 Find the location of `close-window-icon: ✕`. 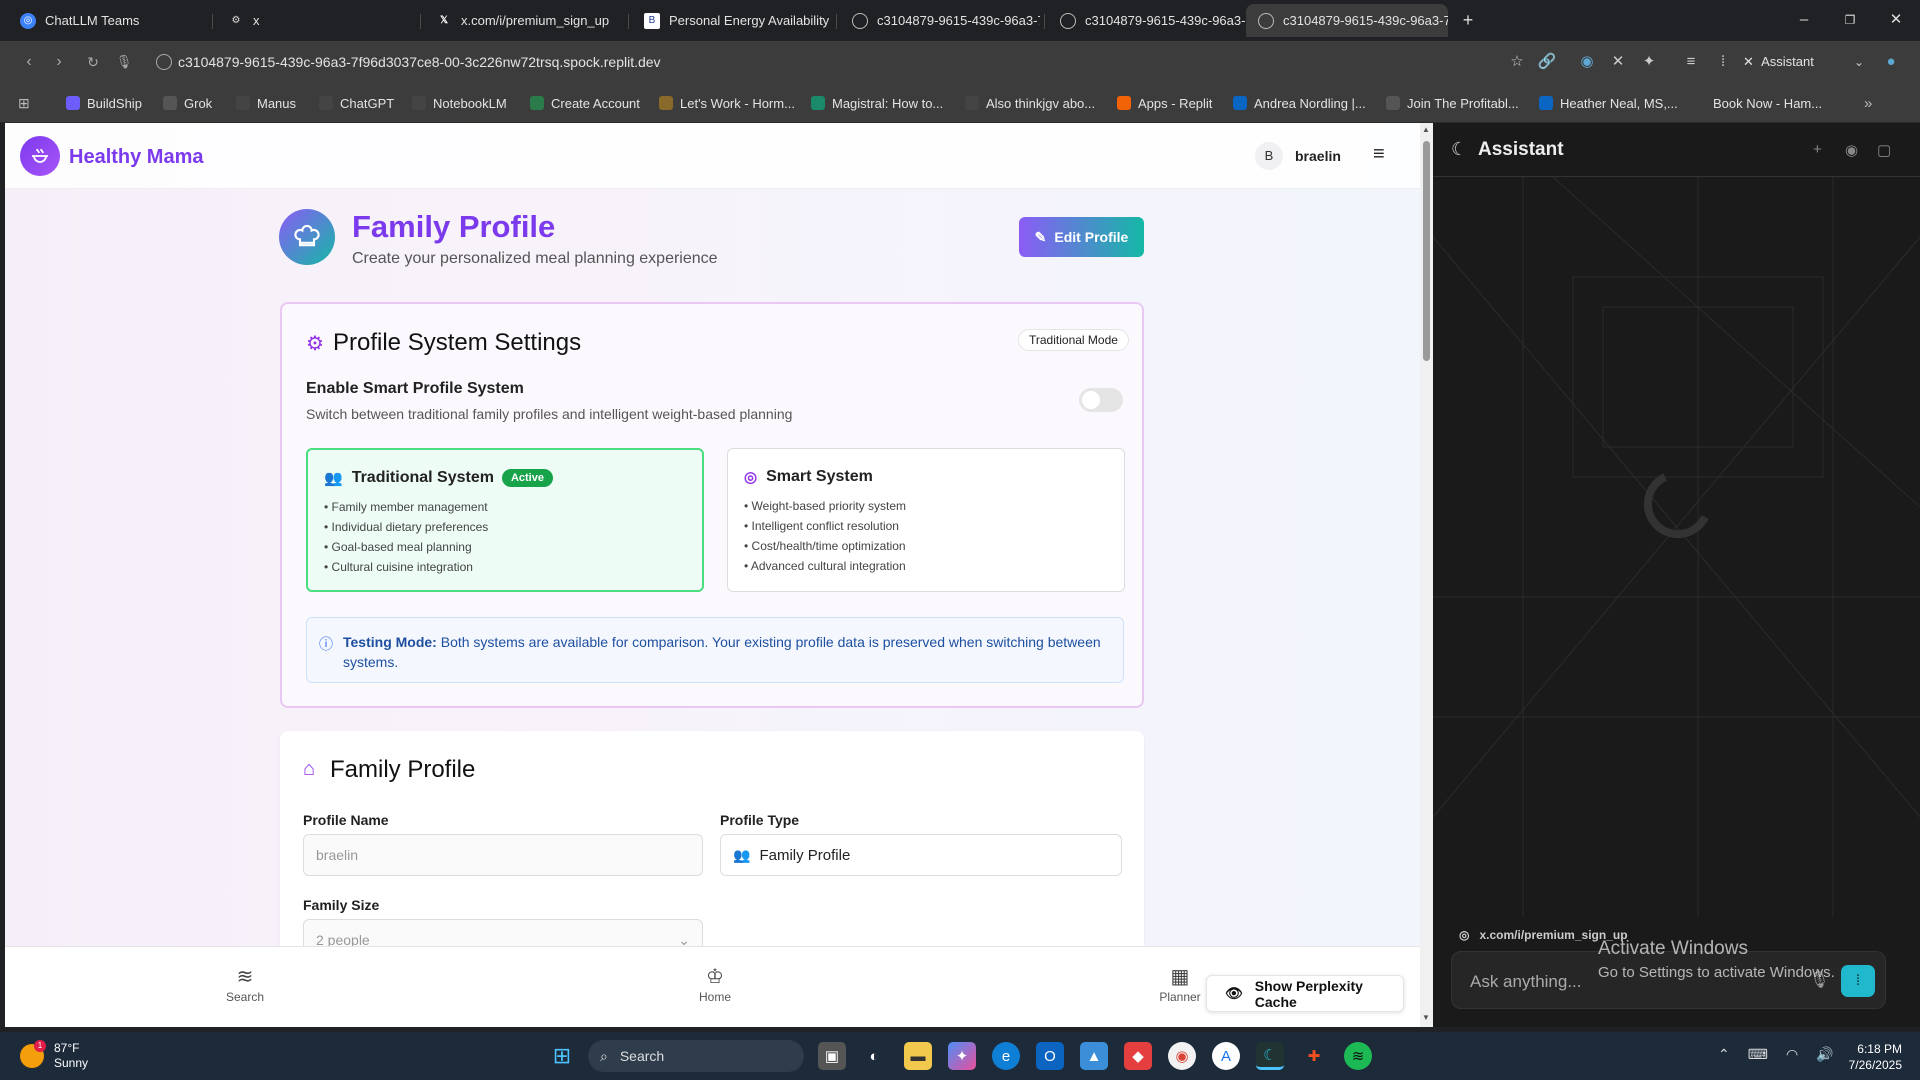

close-window-icon: ✕ is located at coordinates (1896, 20).